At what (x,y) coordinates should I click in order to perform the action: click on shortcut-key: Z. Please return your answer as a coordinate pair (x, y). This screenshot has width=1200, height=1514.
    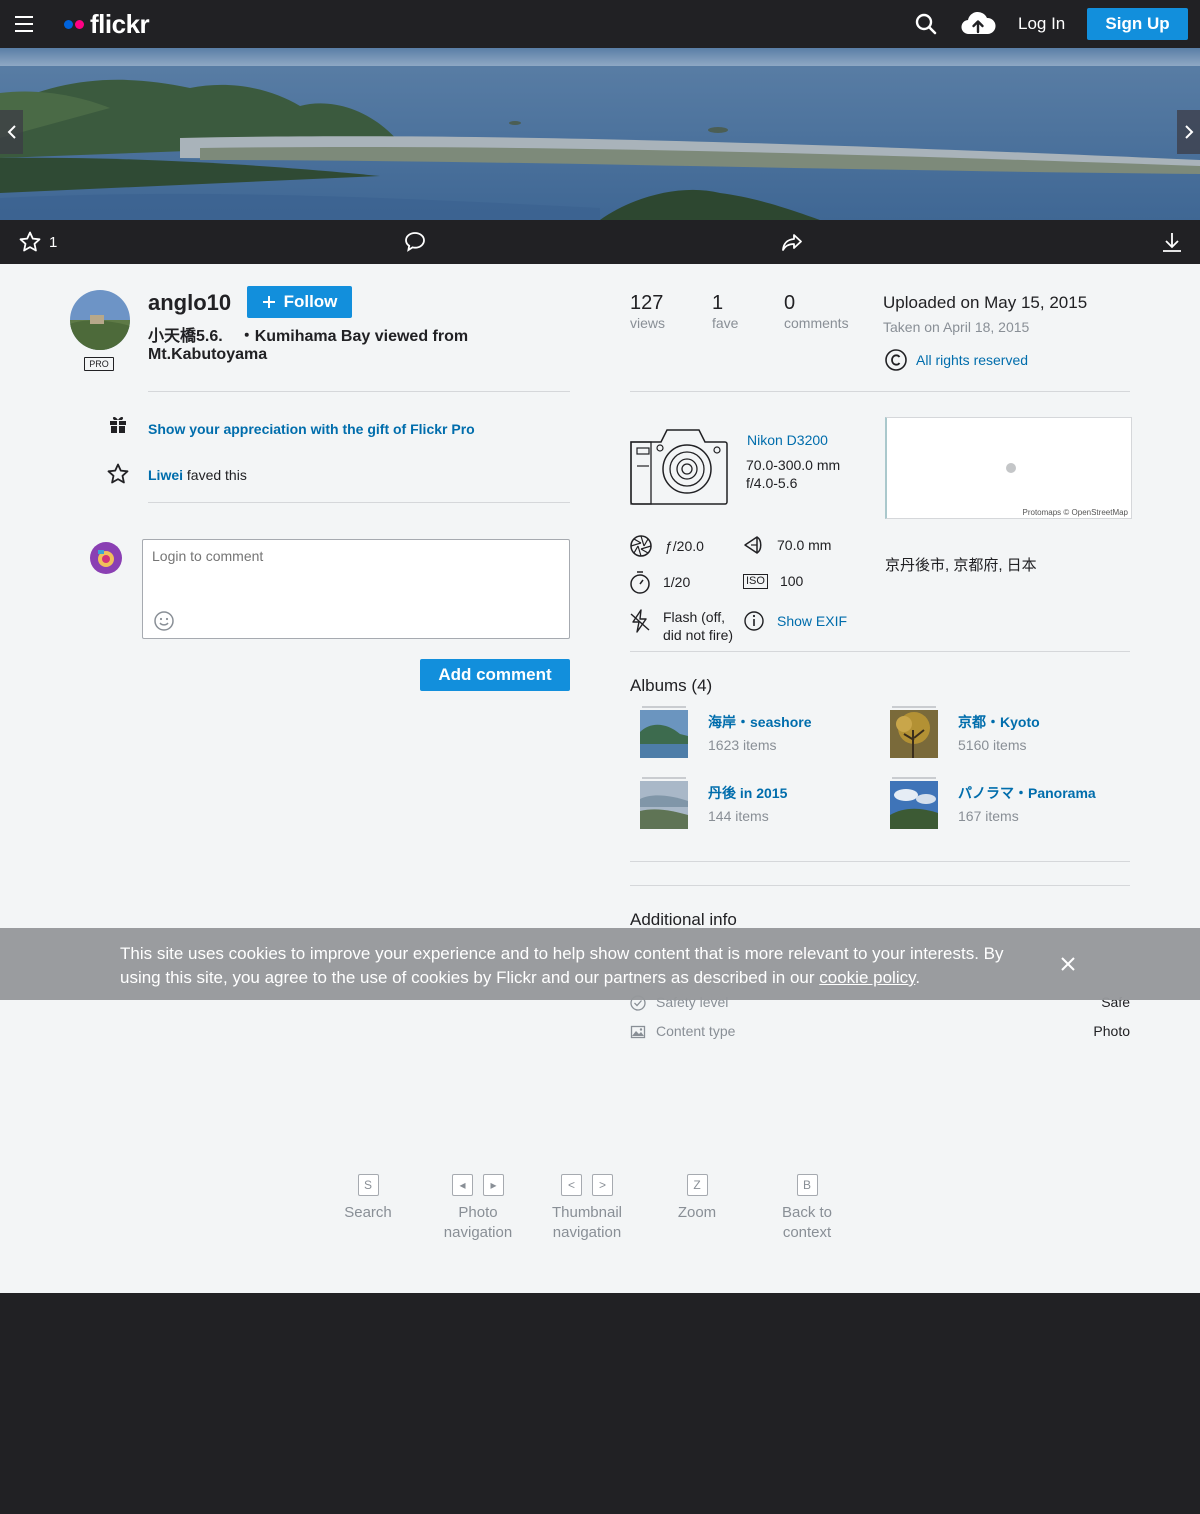
    Looking at the image, I should click on (697, 1185).